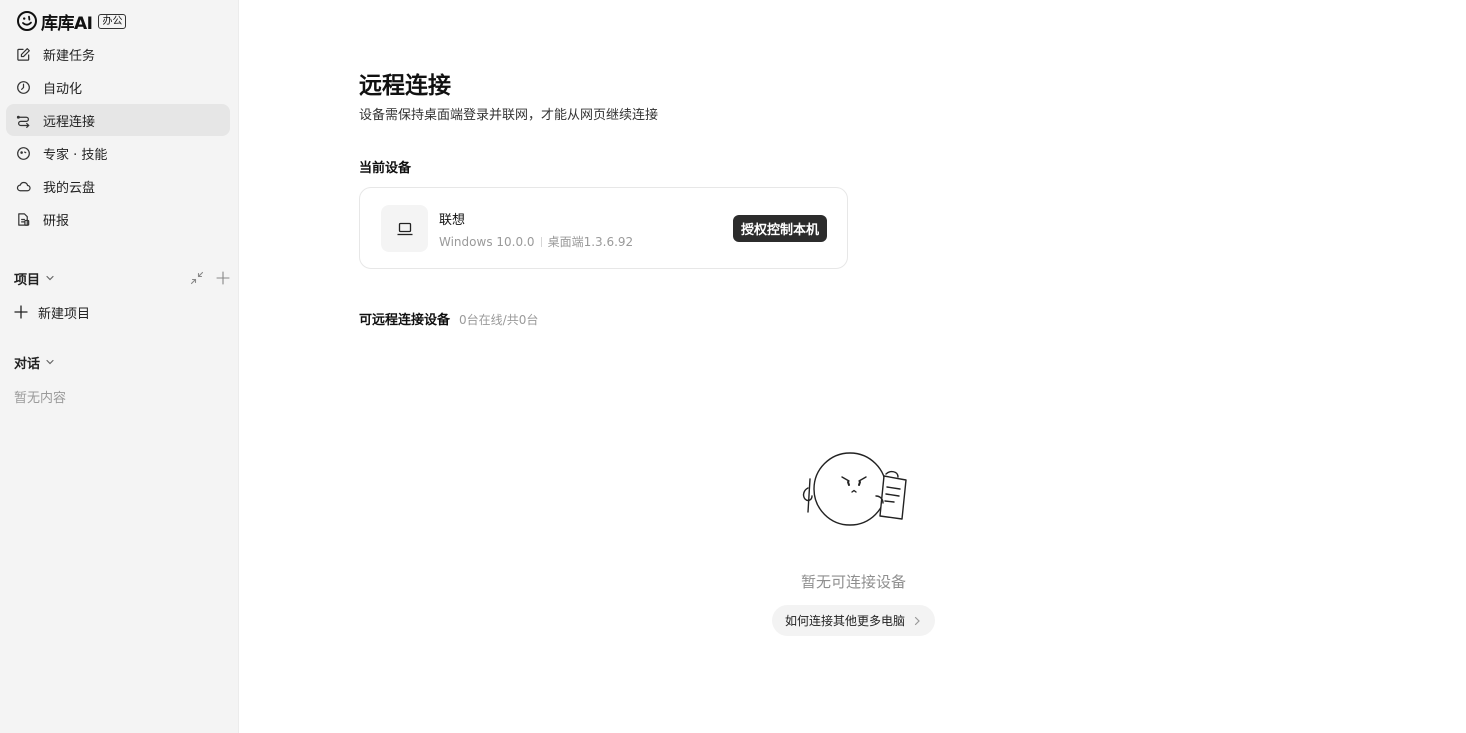  Describe the element at coordinates (118, 87) in the screenshot. I see `sidebar-item-automation: 自动化` at that location.